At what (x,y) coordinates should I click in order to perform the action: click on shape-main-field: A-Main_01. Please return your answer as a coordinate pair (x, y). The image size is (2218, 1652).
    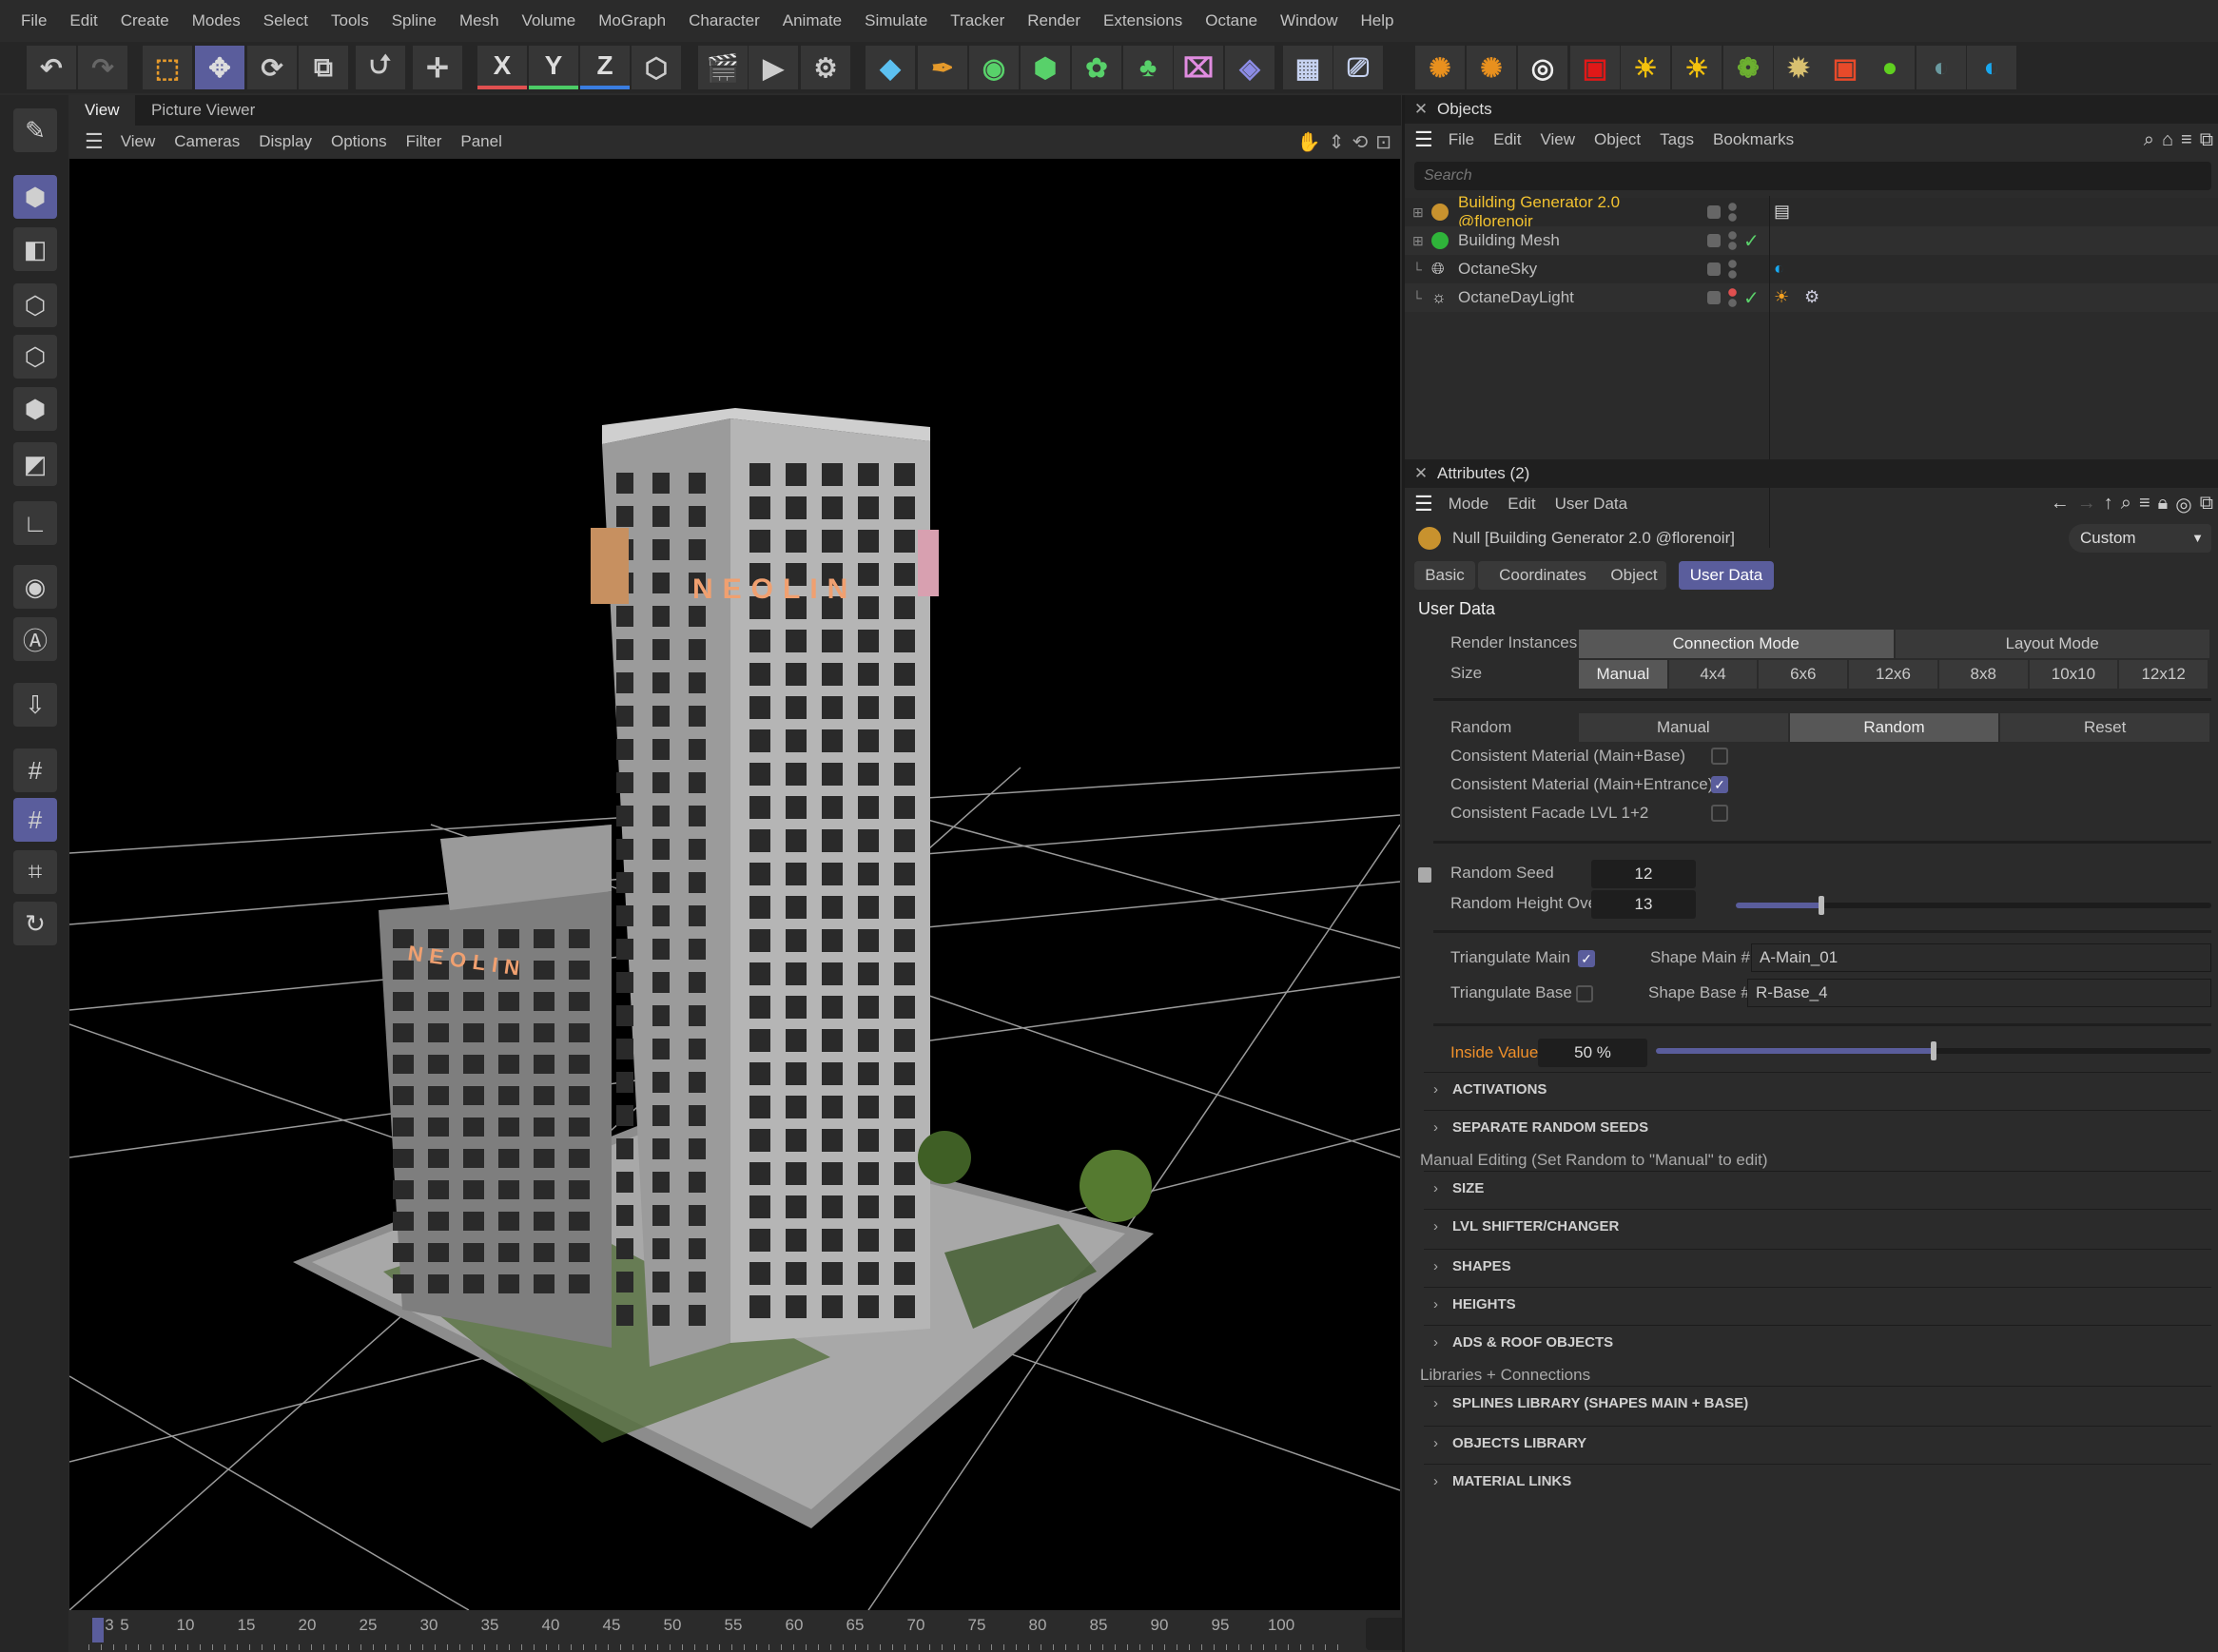
    Looking at the image, I should click on (1981, 957).